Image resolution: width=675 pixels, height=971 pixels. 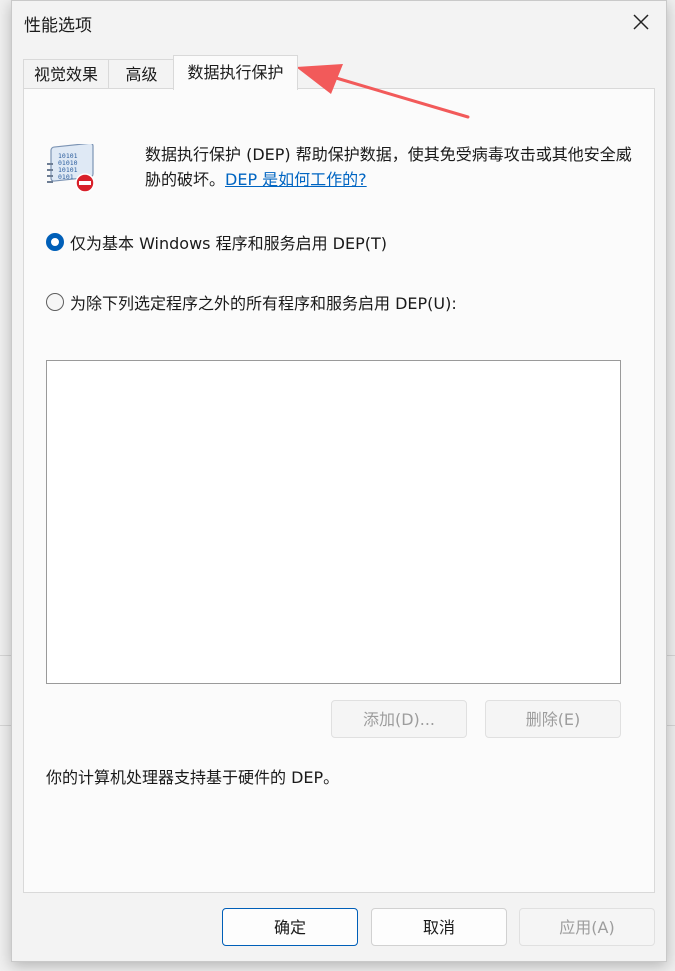 What do you see at coordinates (66, 74) in the screenshot?
I see `tab-visual-effects: 视觉效果` at bounding box center [66, 74].